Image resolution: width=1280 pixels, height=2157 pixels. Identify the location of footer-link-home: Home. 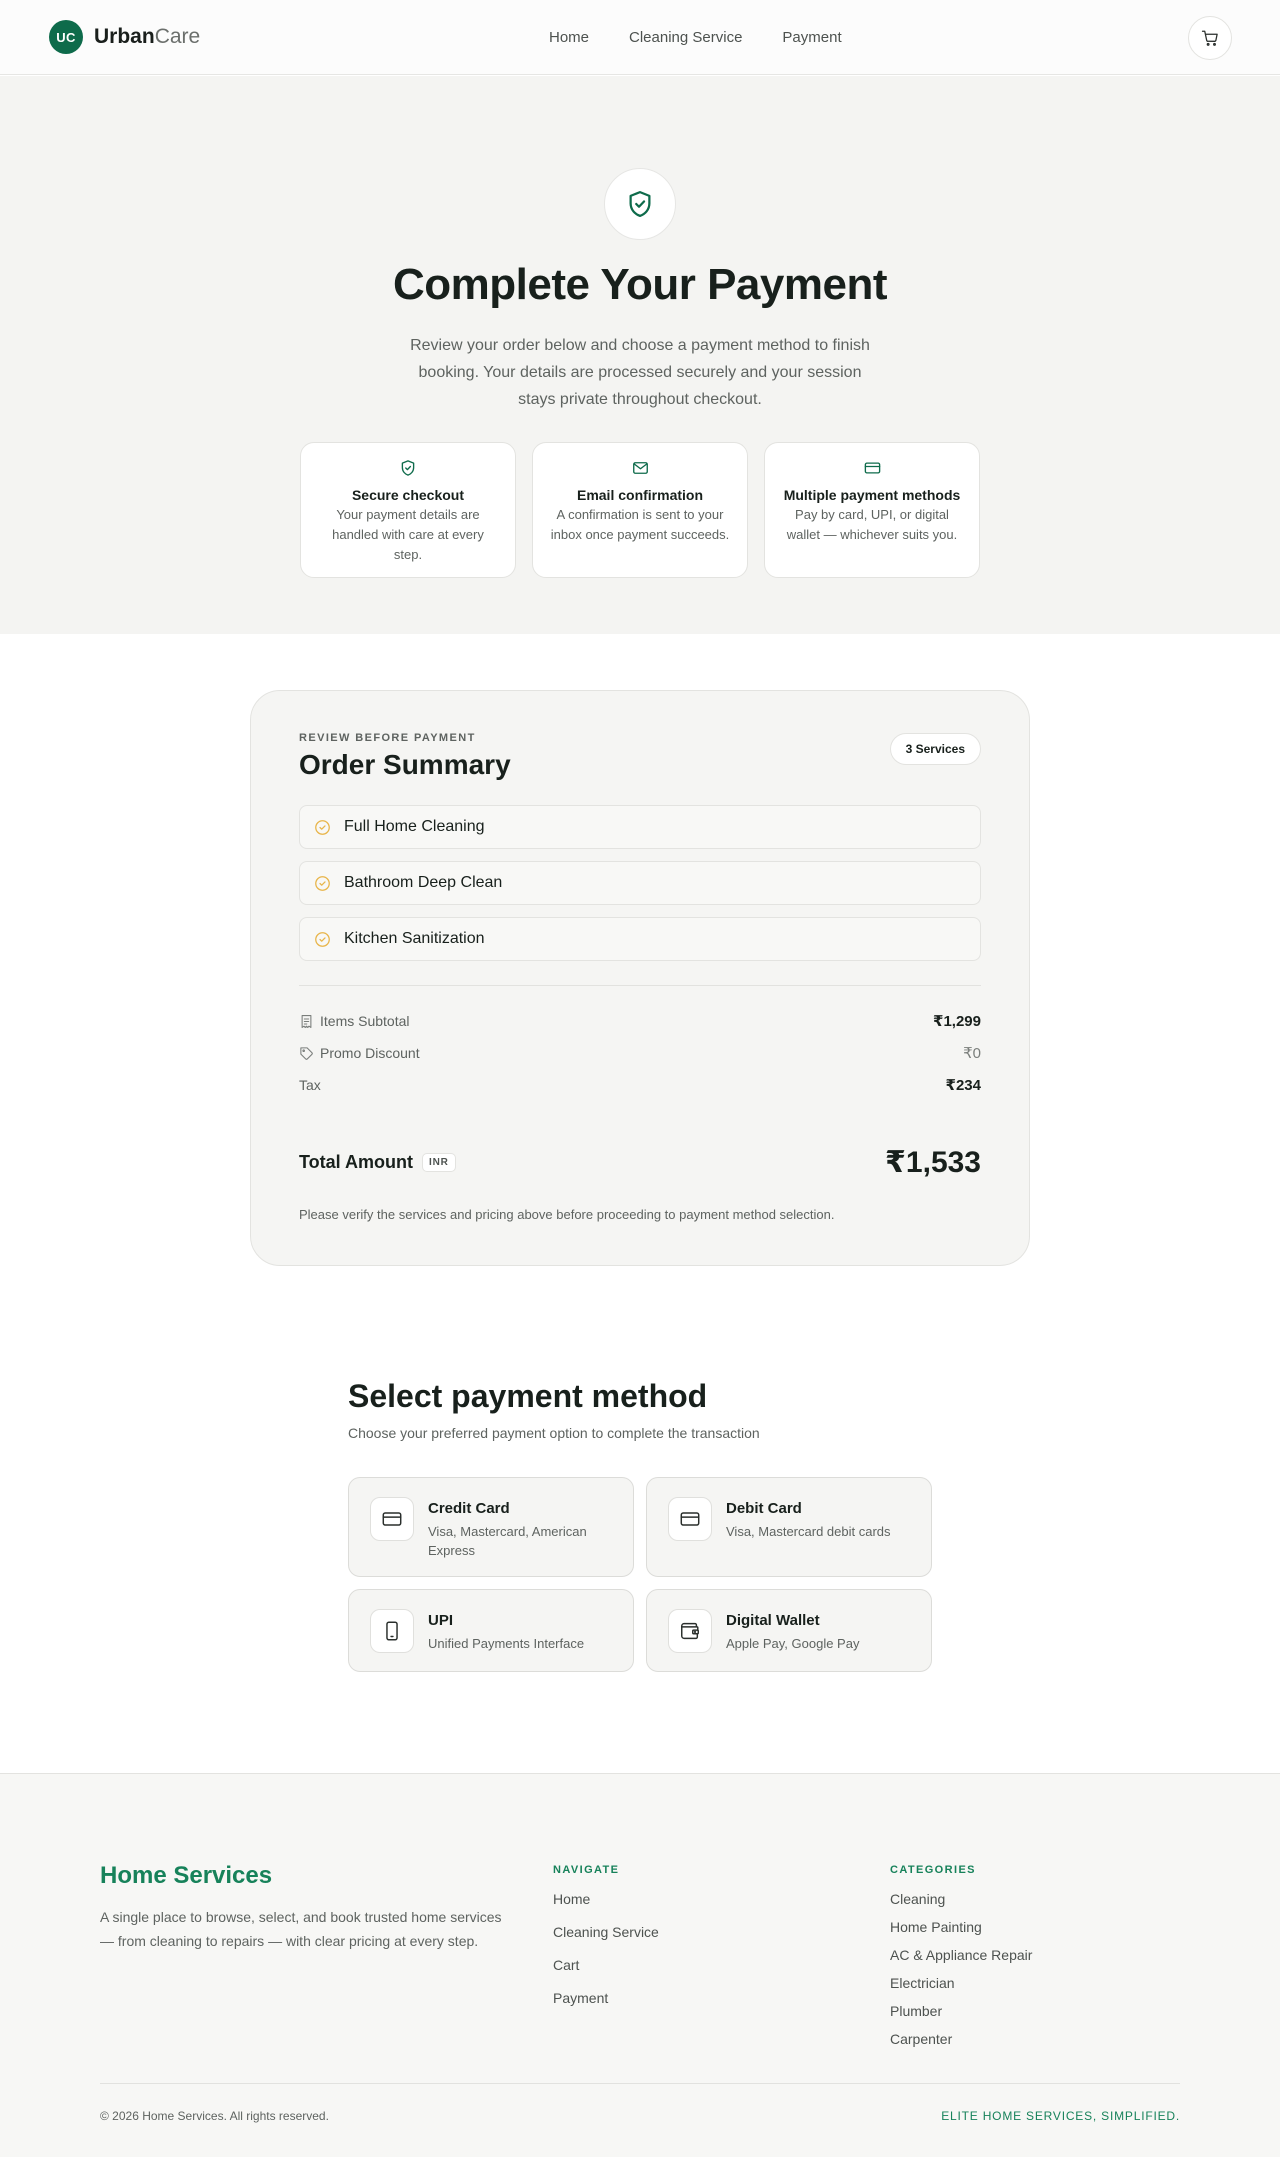
(606, 1907).